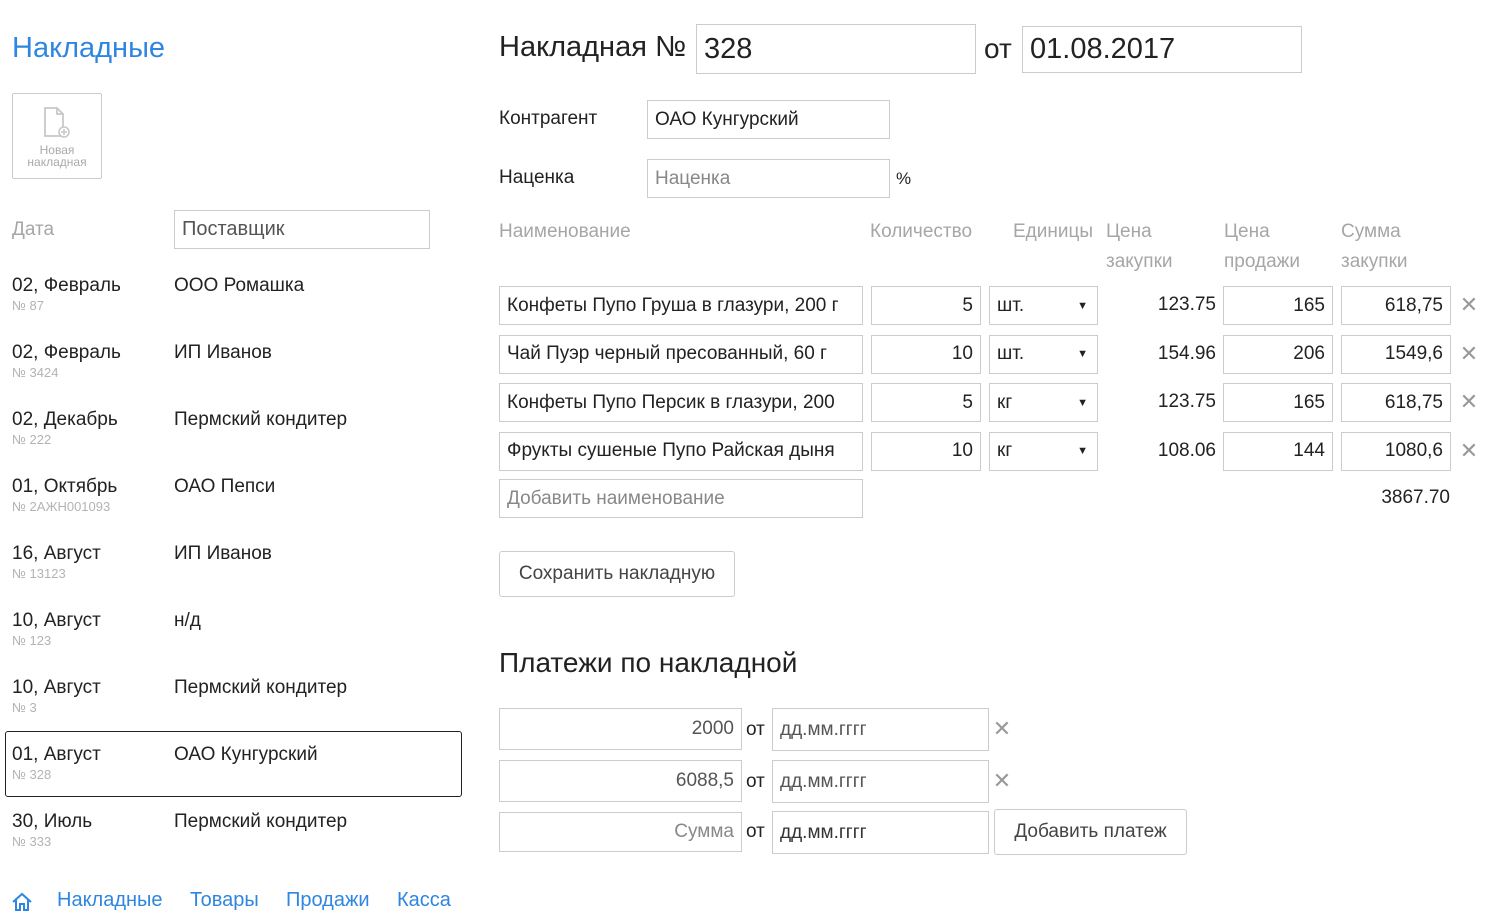  What do you see at coordinates (565, 231) in the screenshot?
I see `col-header-name: Наименование` at bounding box center [565, 231].